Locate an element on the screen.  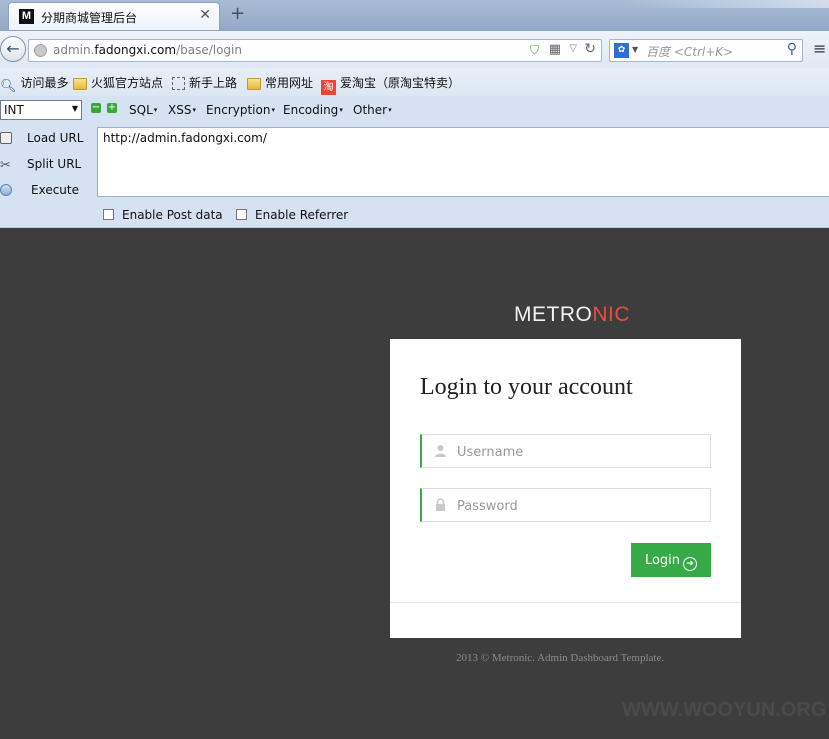
menu-icon: ≡ is located at coordinates (819, 48).